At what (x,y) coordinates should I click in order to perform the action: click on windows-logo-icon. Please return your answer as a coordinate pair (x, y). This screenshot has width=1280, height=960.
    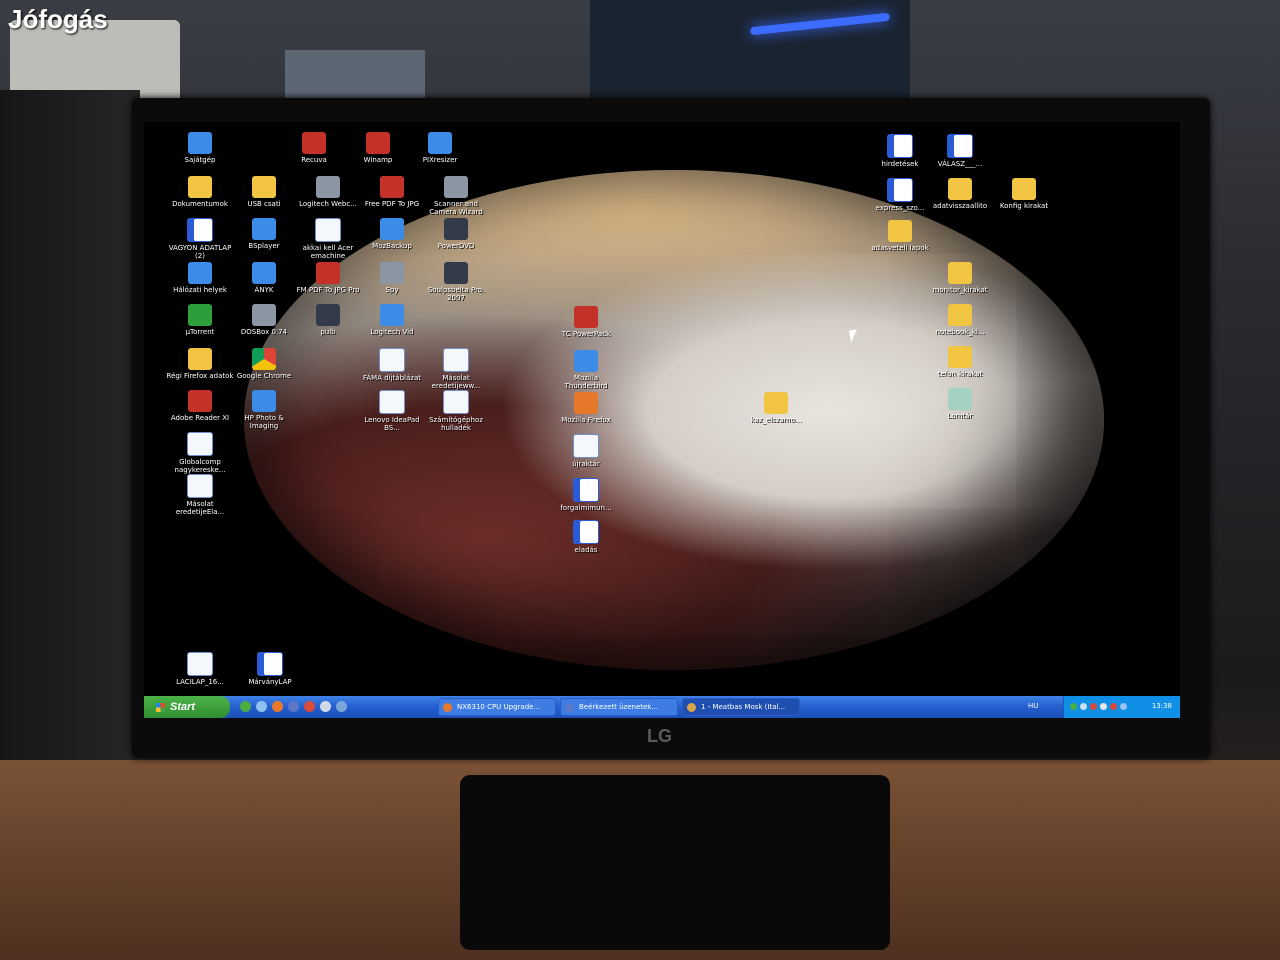
    Looking at the image, I should click on (160, 707).